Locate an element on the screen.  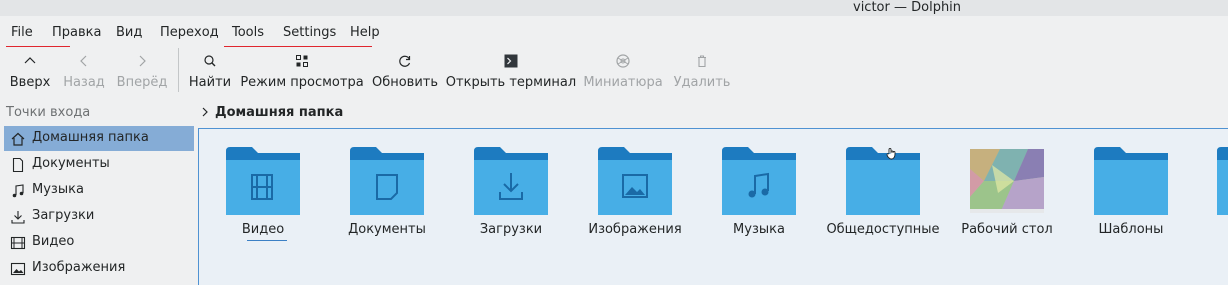
folder-icon is located at coordinates (1222, 181).